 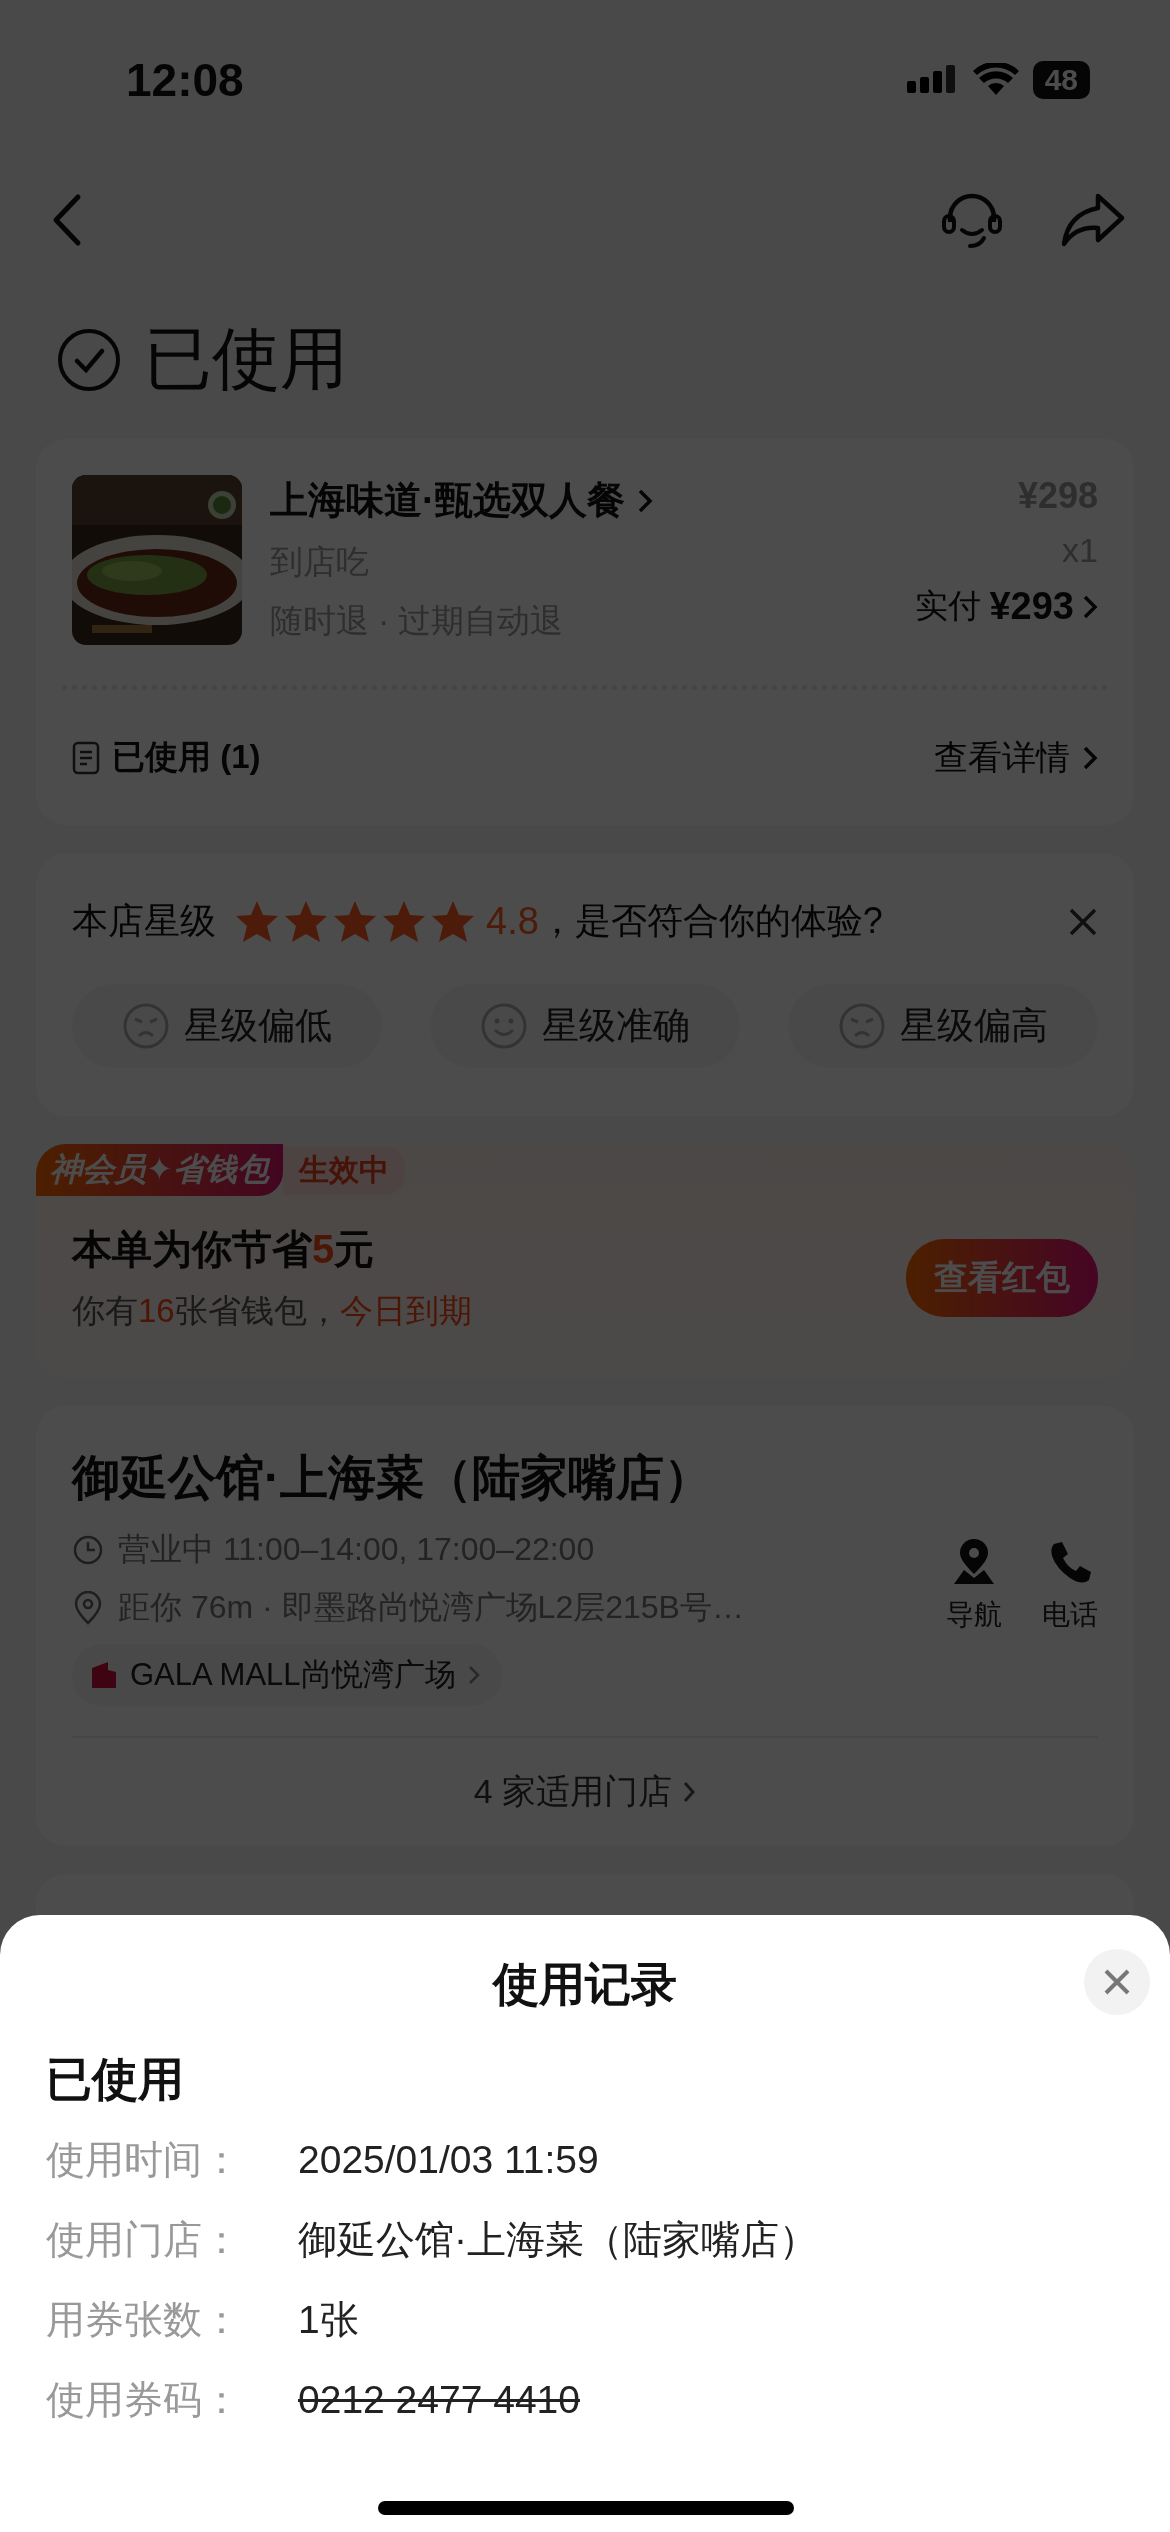 I want to click on close-icon, so click(x=1117, y=1982).